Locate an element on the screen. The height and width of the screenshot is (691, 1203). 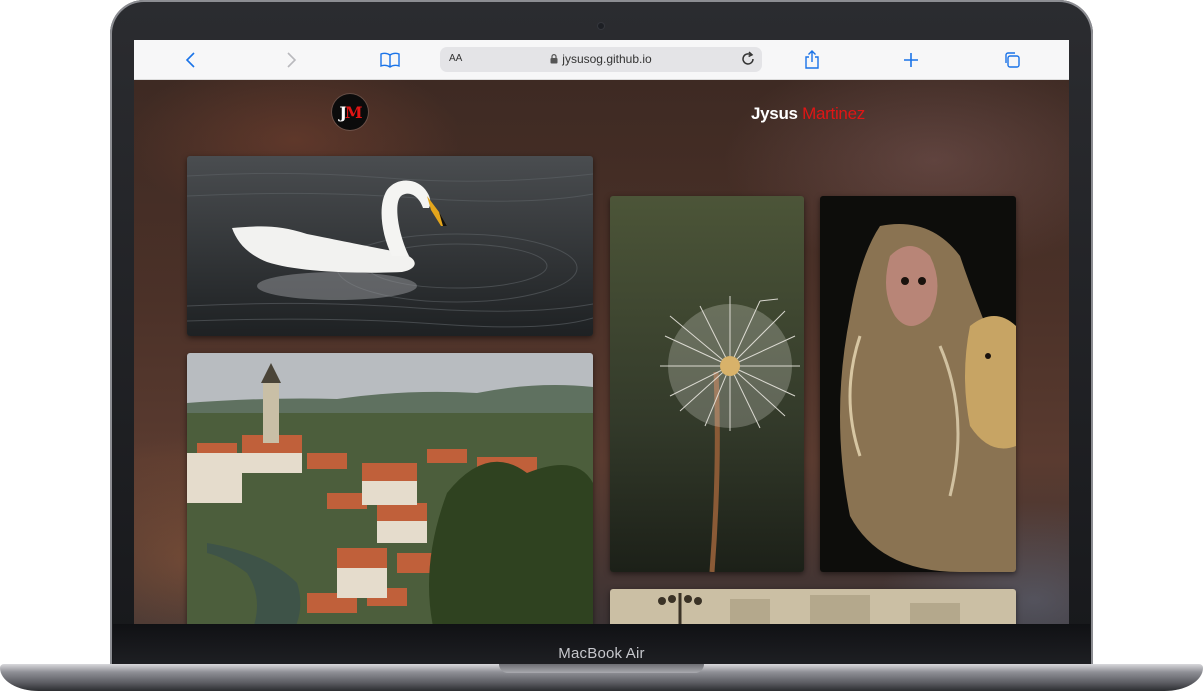
share-icon is located at coordinates (812, 60).